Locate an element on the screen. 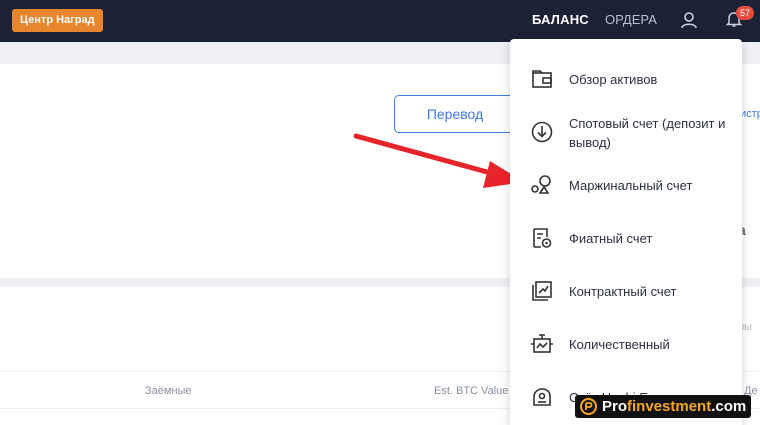  quant-bot-icon is located at coordinates (542, 343).